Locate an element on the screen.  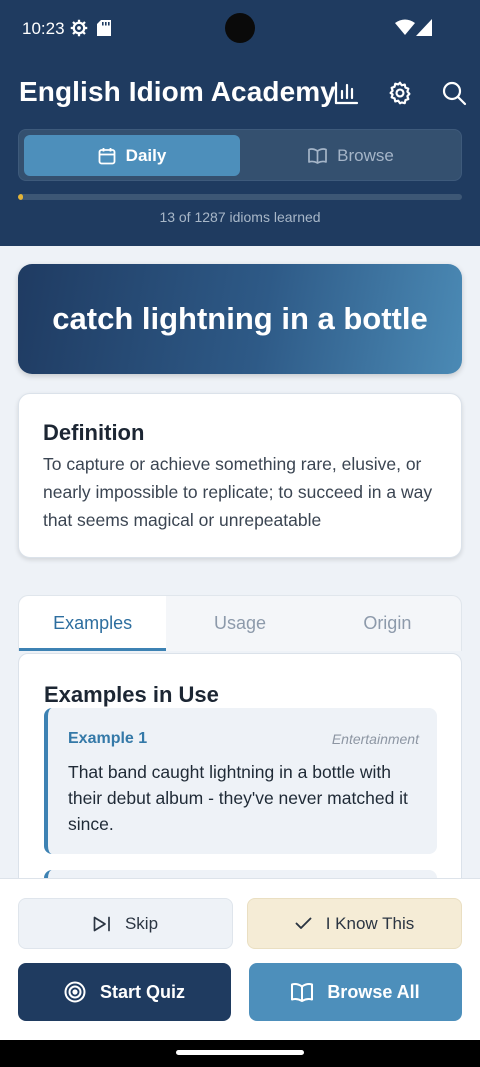
calendar-icon is located at coordinates (107, 156).